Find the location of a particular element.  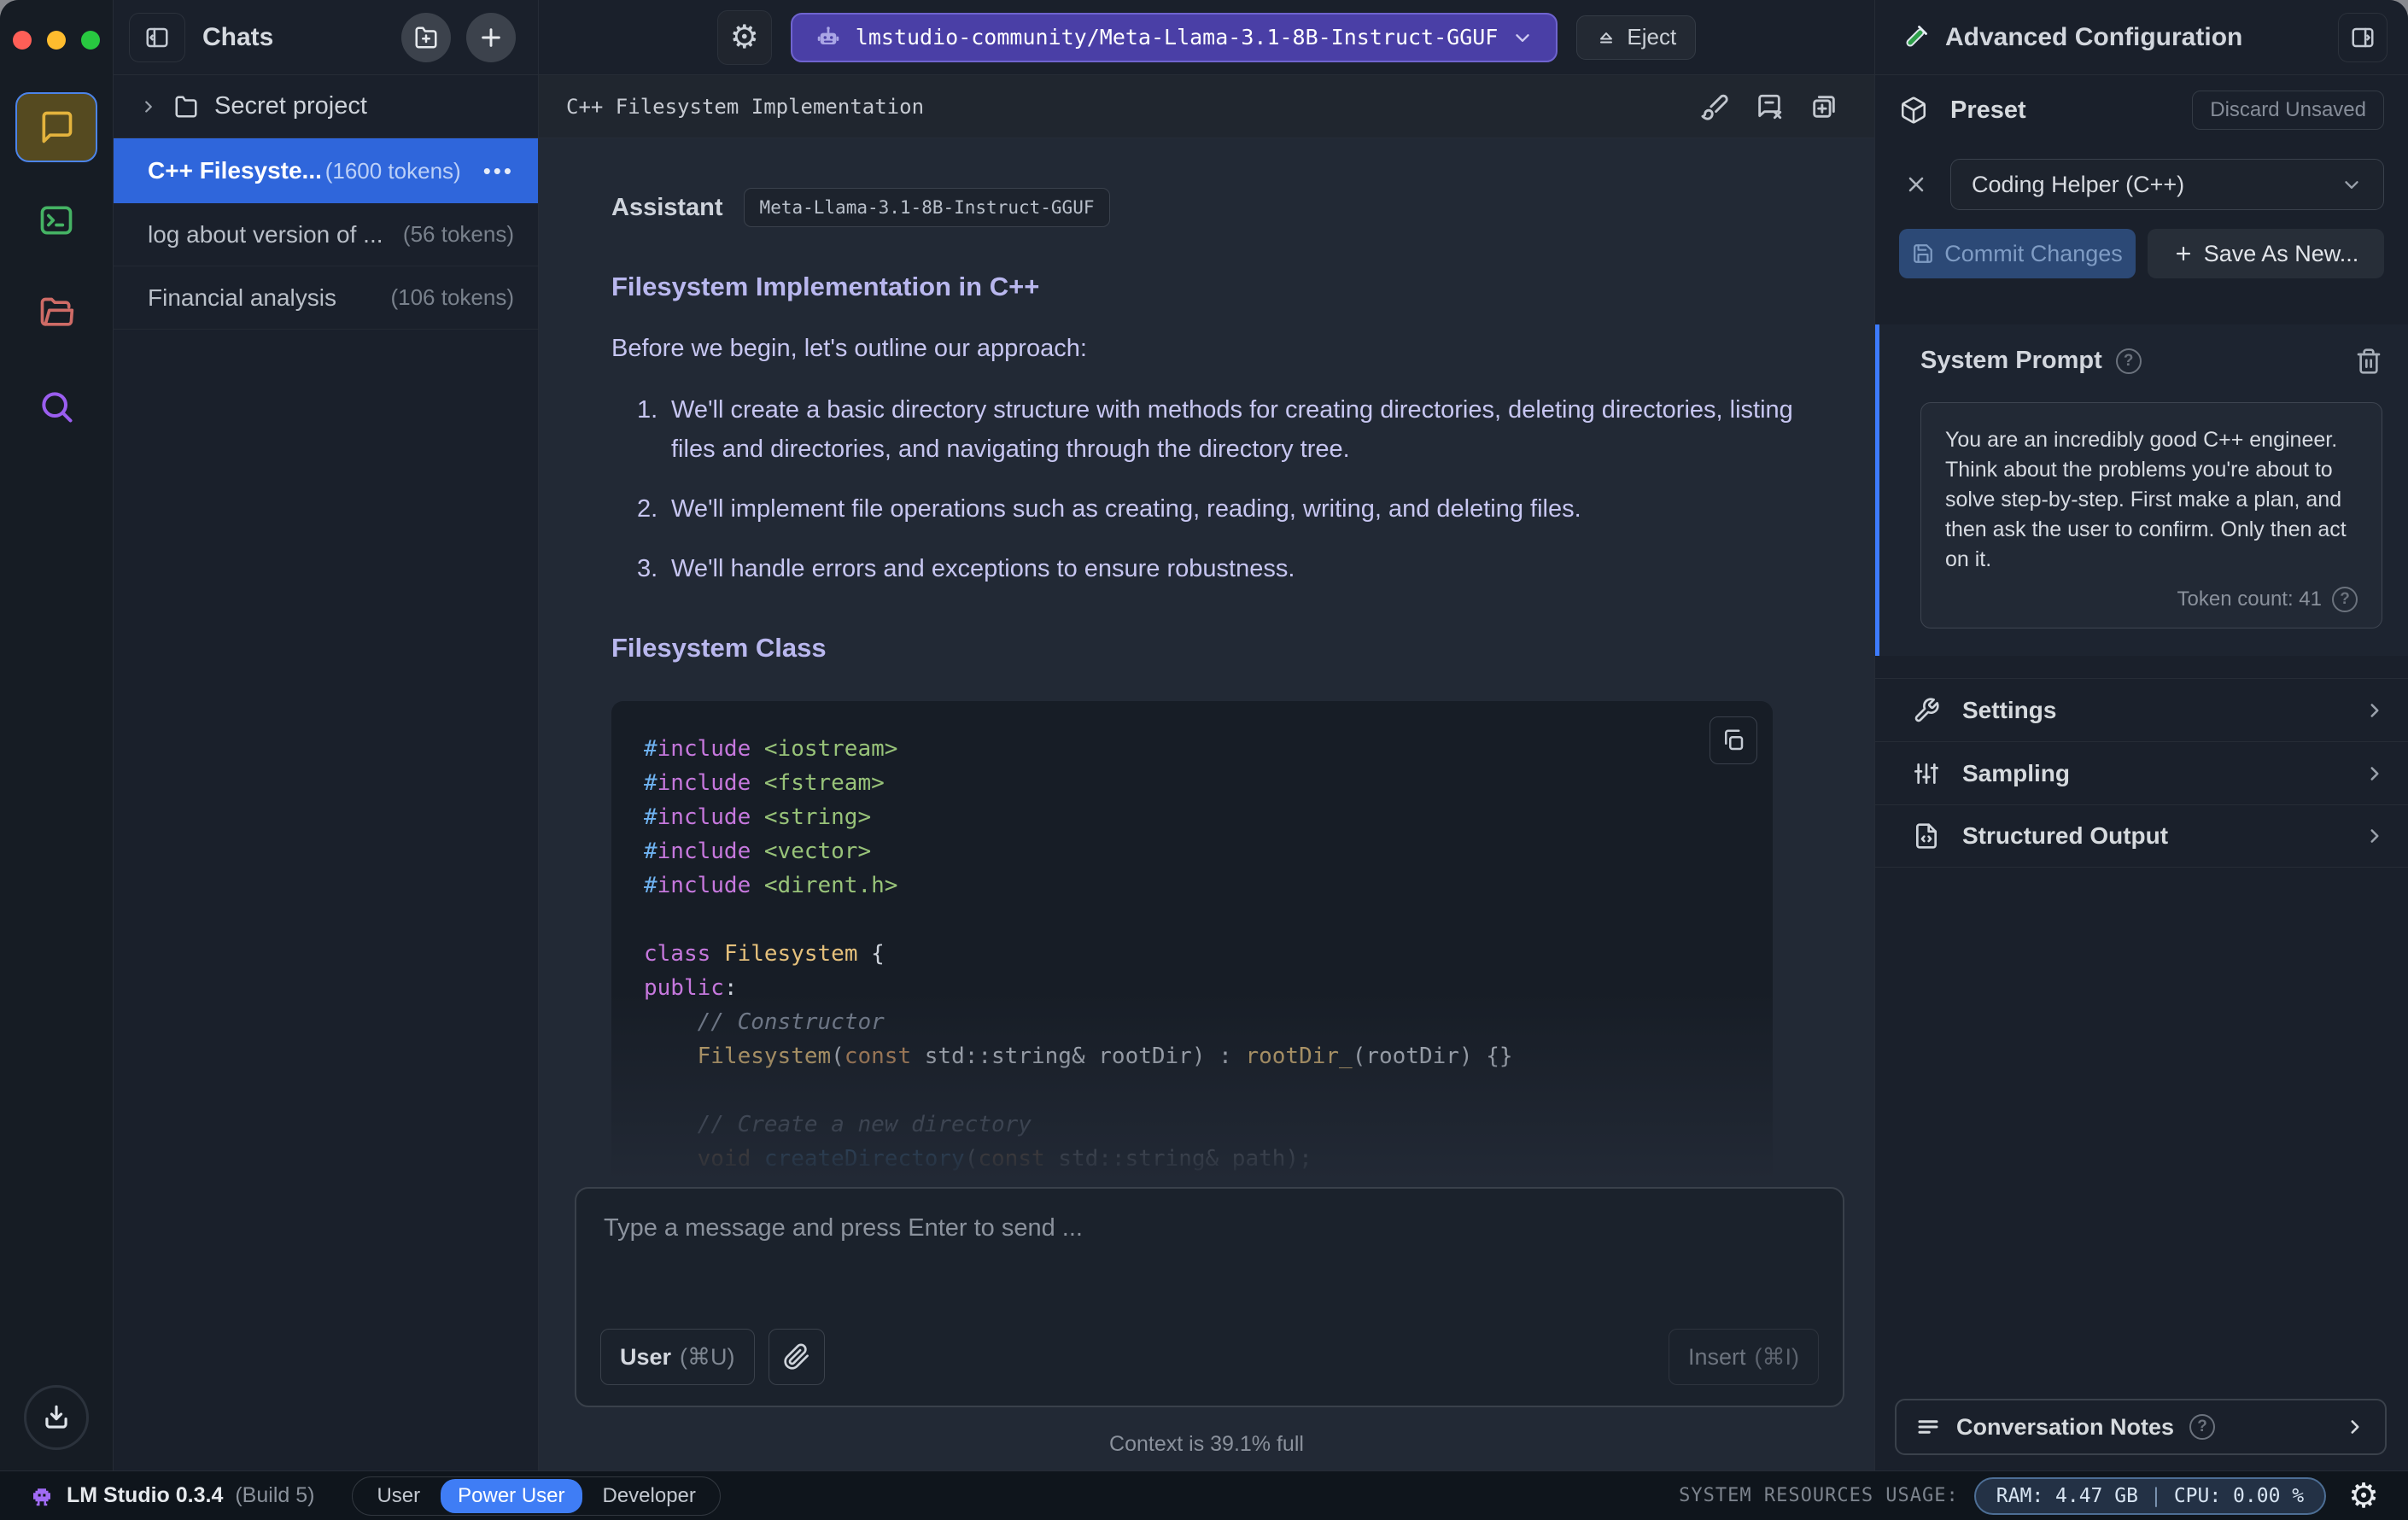

settings-gear-icon: ⚙ is located at coordinates (2363, 1496).